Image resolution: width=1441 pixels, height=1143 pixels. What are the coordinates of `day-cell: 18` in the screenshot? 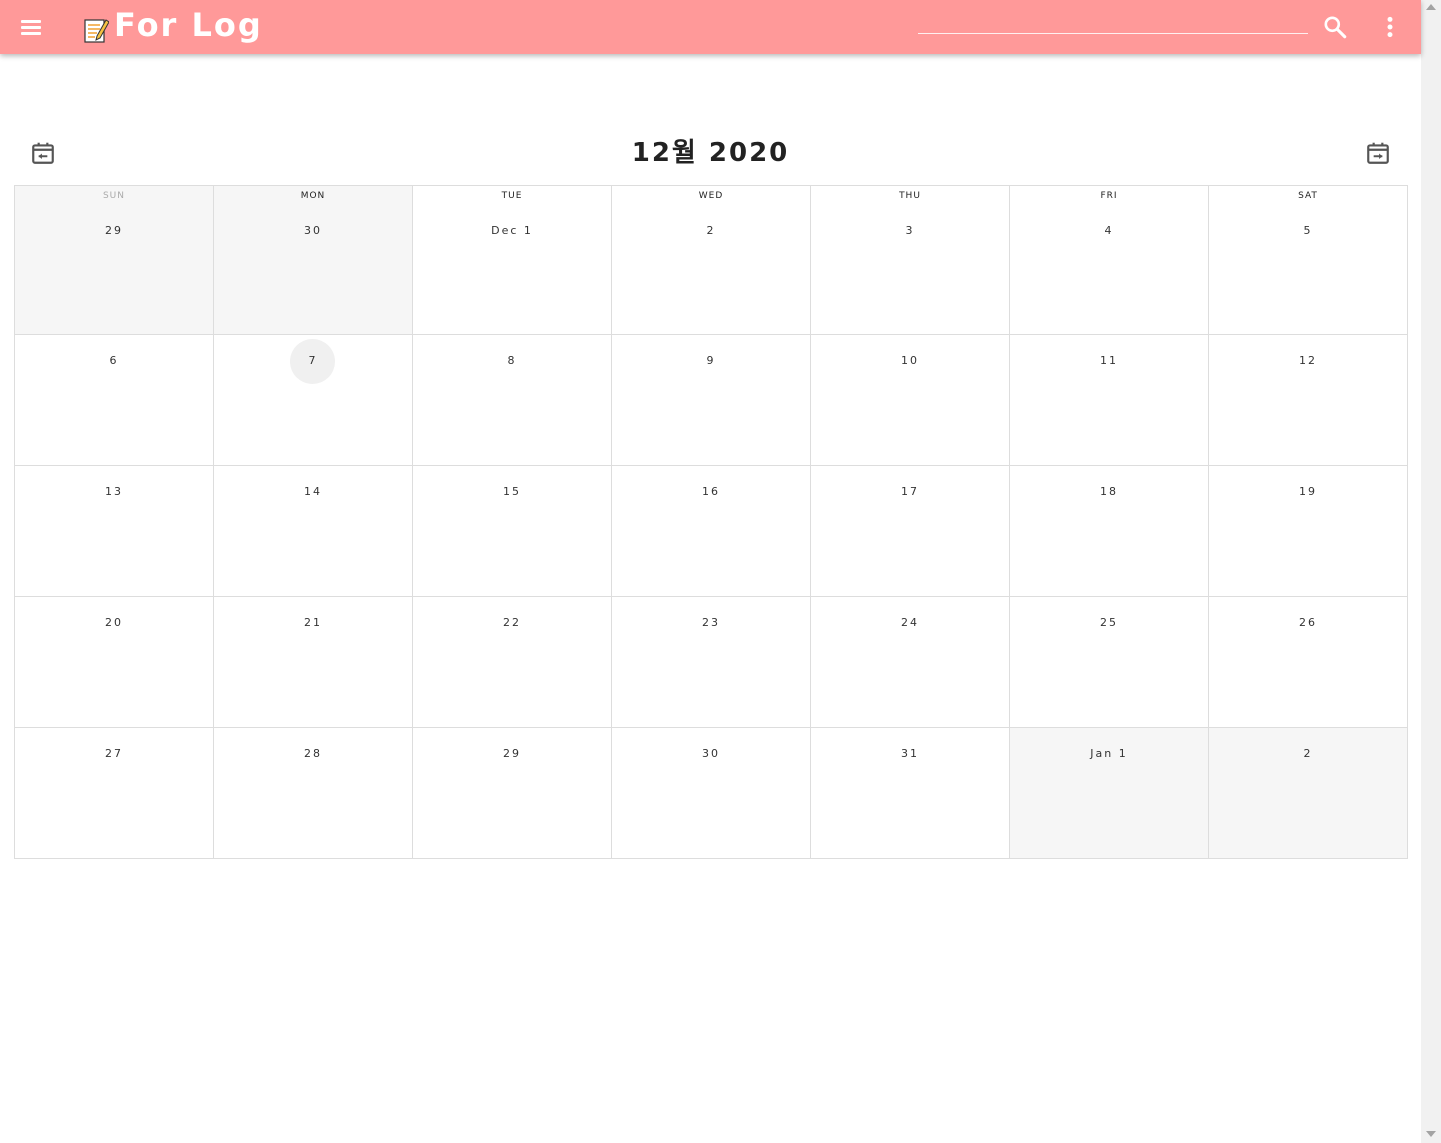 It's located at (1109, 531).